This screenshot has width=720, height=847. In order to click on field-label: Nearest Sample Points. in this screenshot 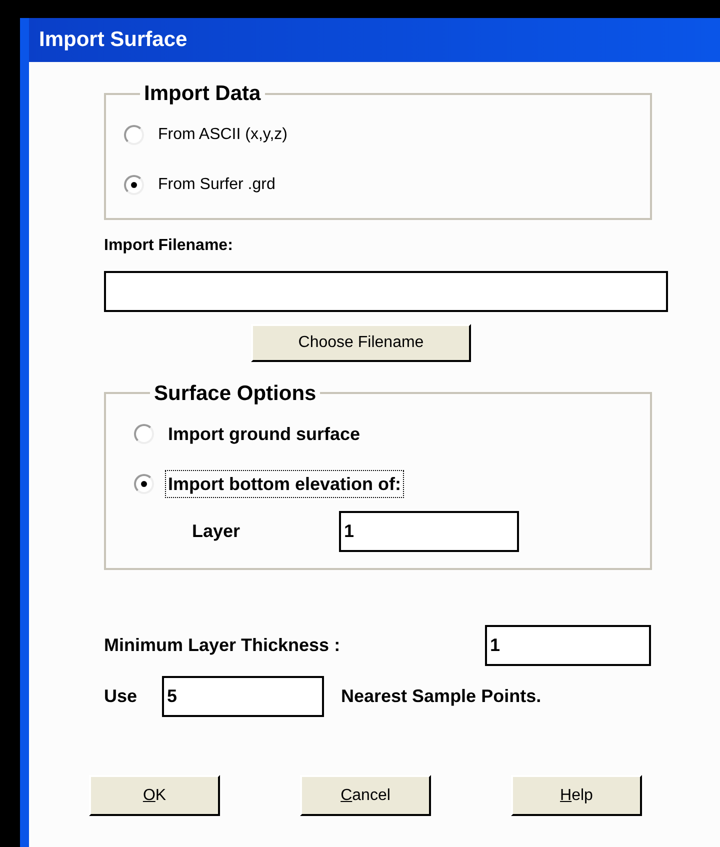, I will do `click(441, 696)`.